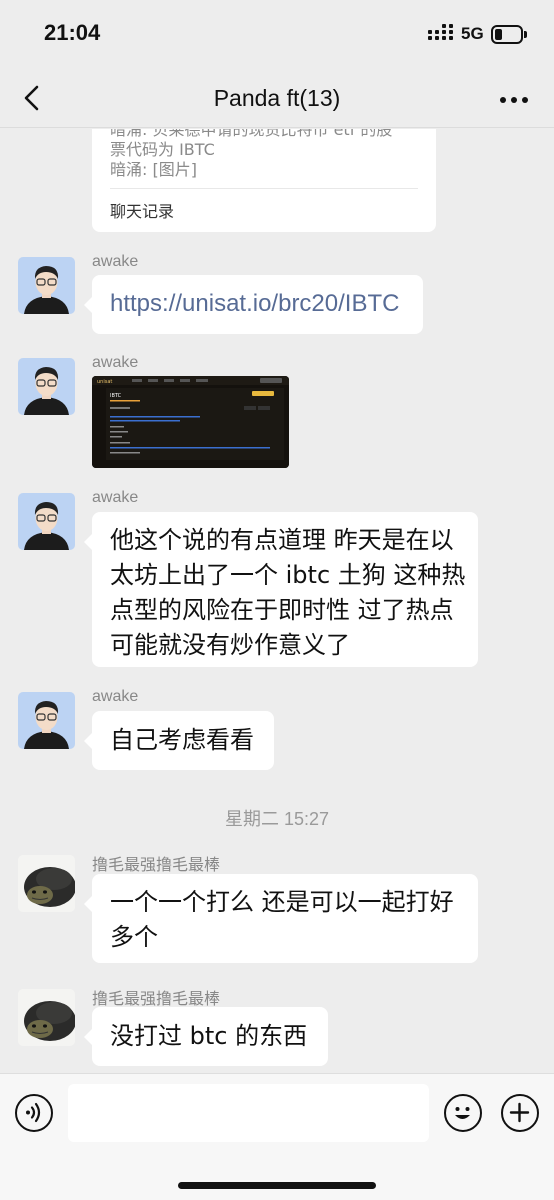 The image size is (554, 1200). I want to click on forward-line: 暗涌: [图片], so click(153, 169).